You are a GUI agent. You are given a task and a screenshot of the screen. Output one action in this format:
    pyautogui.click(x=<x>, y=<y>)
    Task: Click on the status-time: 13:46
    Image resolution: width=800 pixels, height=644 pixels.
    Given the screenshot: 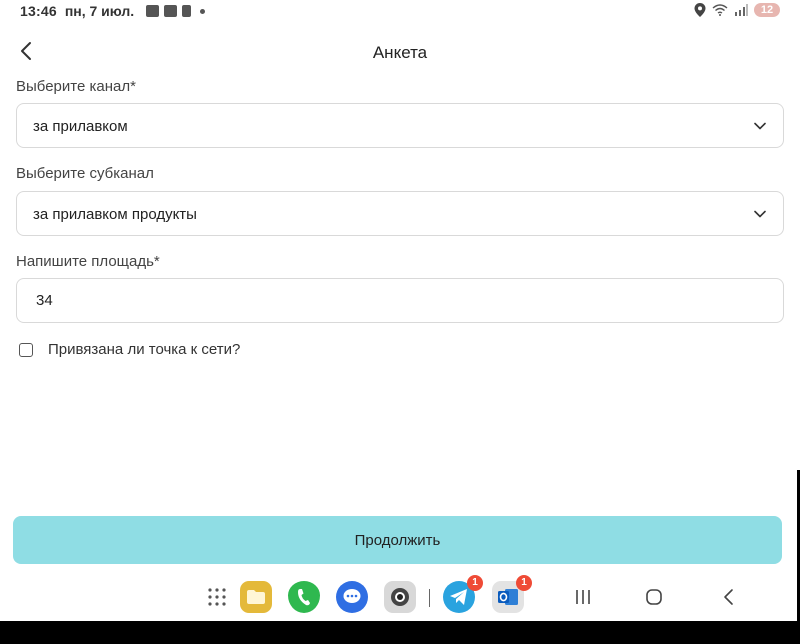 What is the action you would take?
    pyautogui.click(x=38, y=11)
    